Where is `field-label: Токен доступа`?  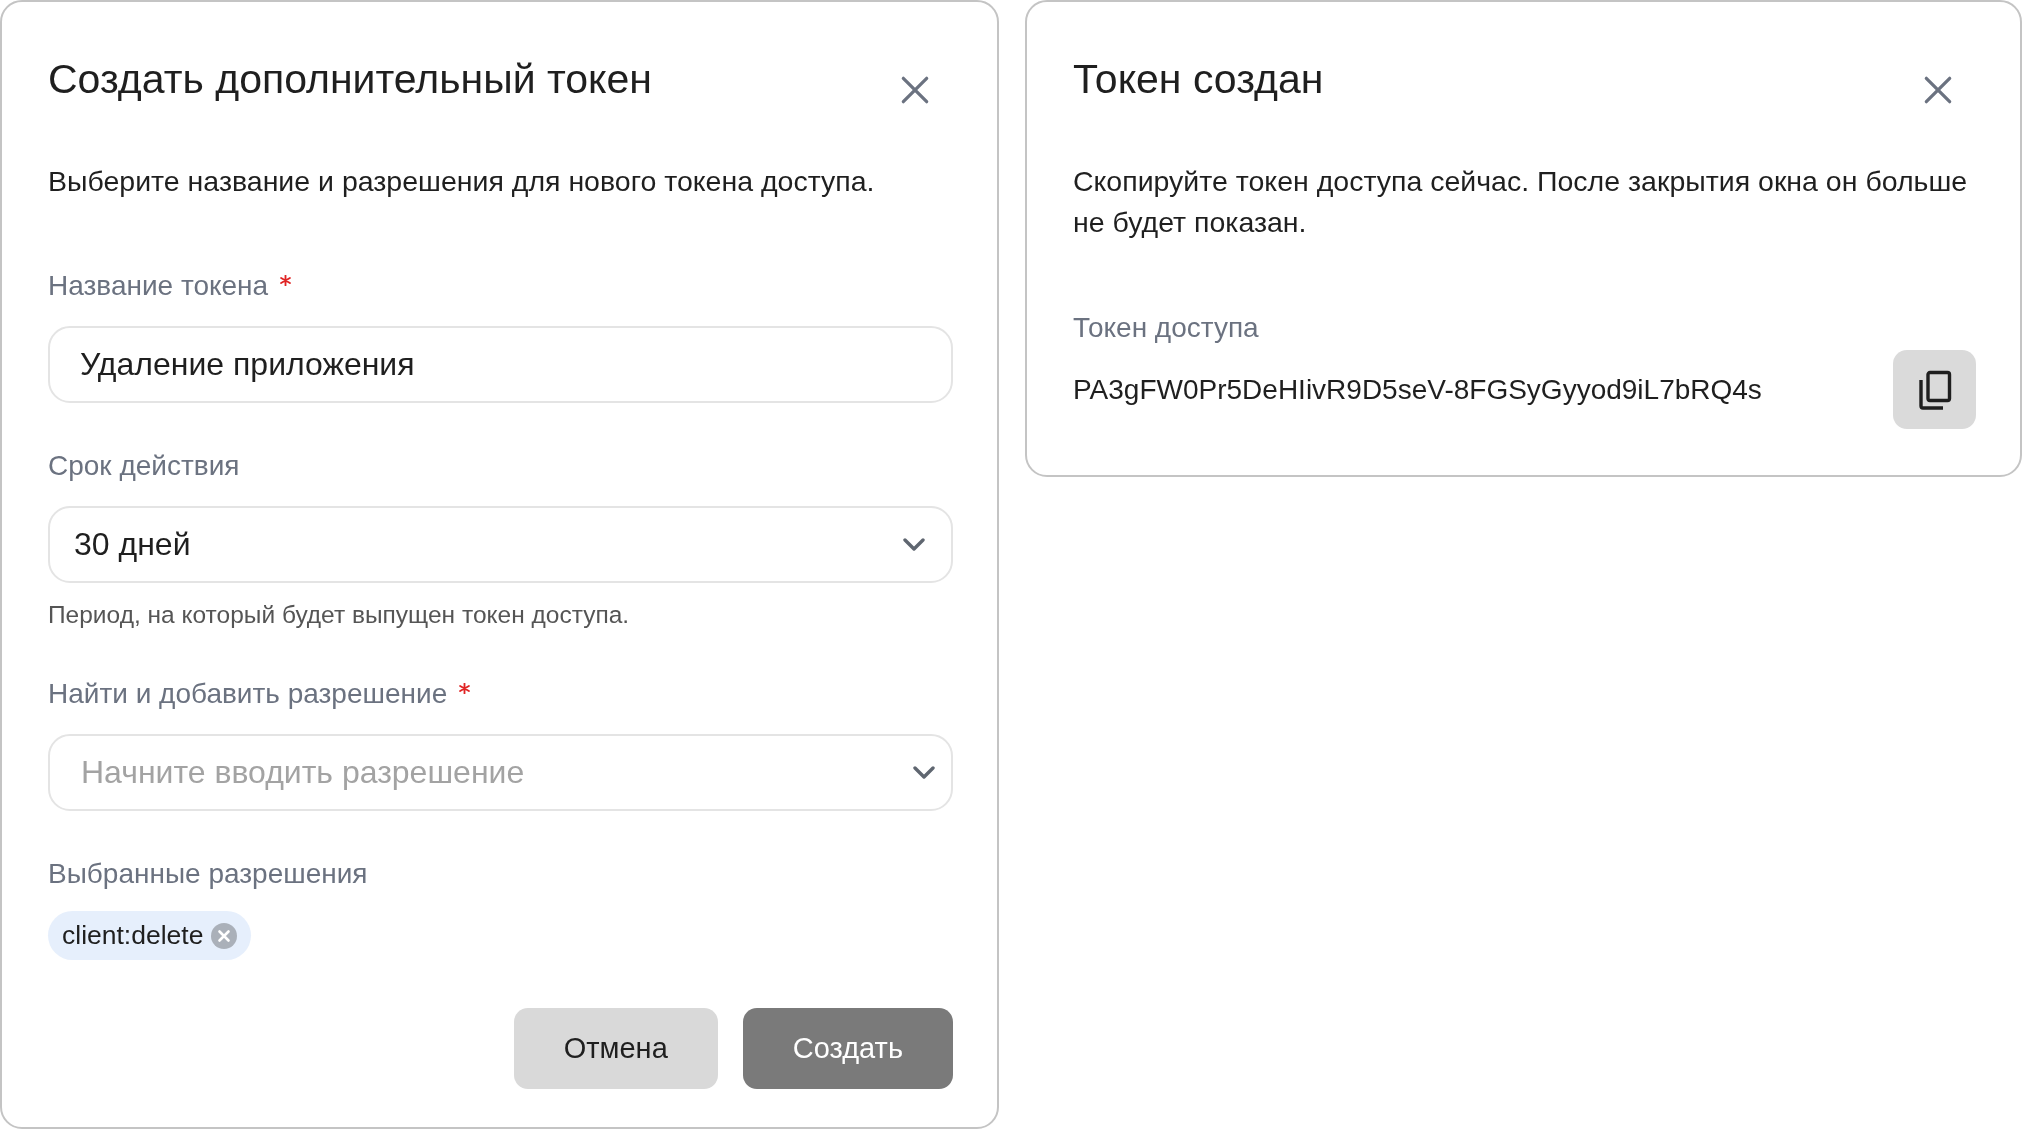 field-label: Токен доступа is located at coordinates (1166, 328).